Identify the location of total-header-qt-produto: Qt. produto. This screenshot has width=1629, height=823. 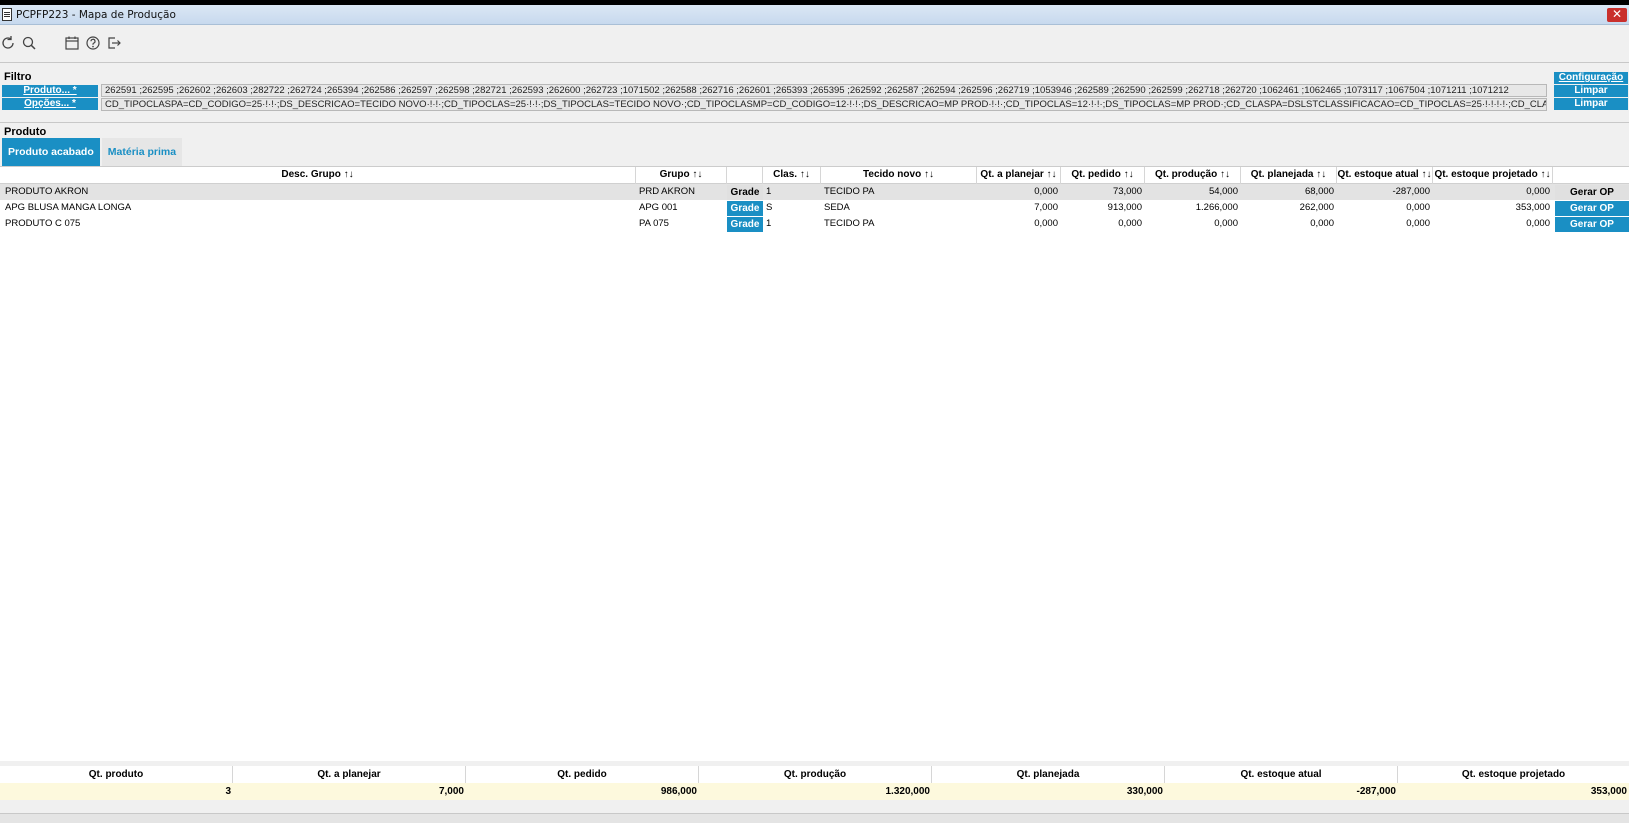
(116, 774).